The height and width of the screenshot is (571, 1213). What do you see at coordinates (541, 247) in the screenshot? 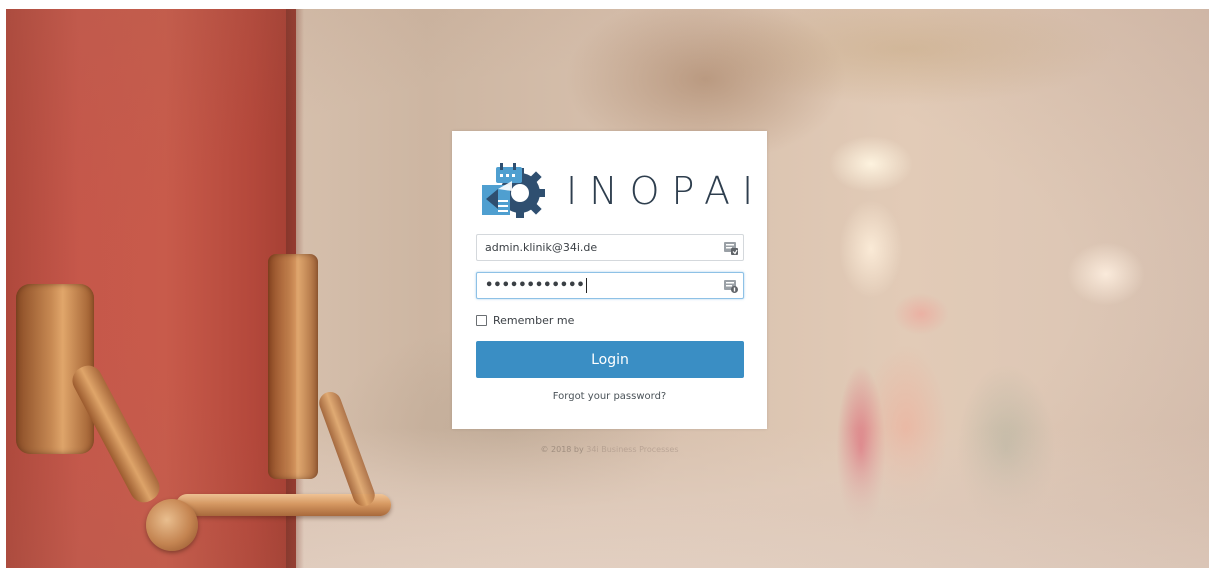
I see `email-field-value: admin.klinik@34i.de` at bounding box center [541, 247].